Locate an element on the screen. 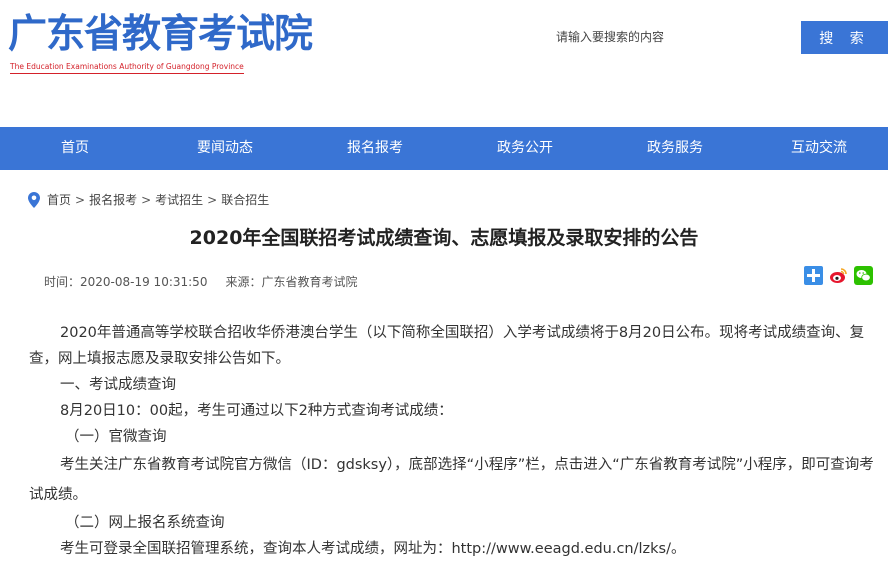 The image size is (888, 565). subsection-heading: （二）网上报名系统查询 is located at coordinates (145, 523).